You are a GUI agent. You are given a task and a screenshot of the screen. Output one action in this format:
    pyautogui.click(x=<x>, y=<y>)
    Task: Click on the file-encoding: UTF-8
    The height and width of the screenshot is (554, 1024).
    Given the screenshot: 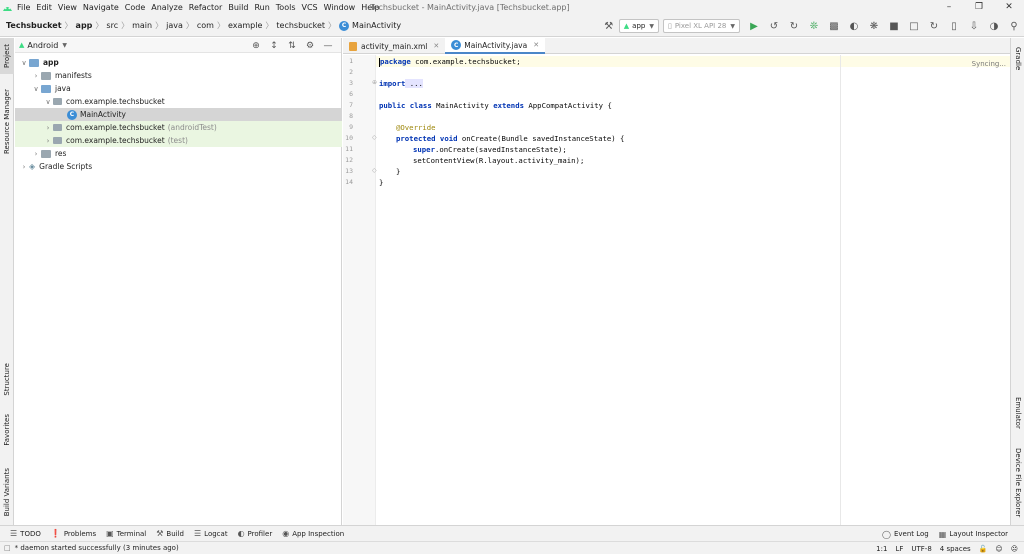 What is the action you would take?
    pyautogui.click(x=921, y=549)
    